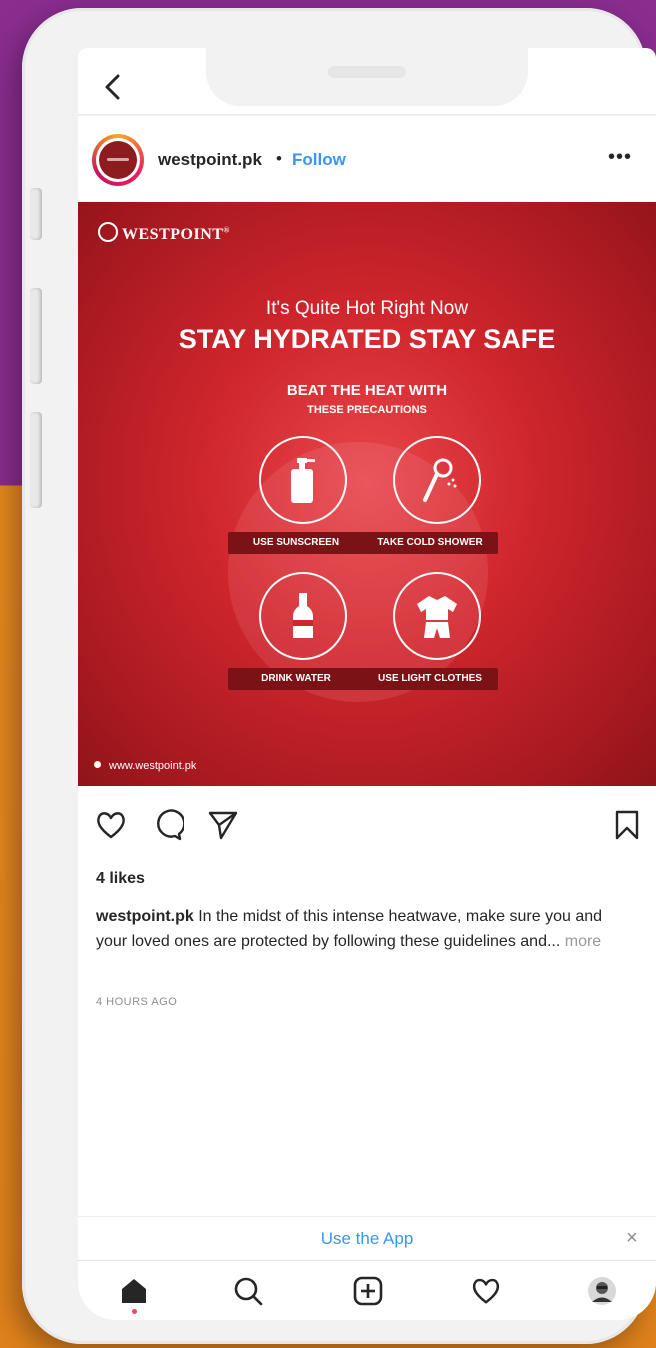 The image size is (656, 1348). I want to click on divider, so click(367, 115).